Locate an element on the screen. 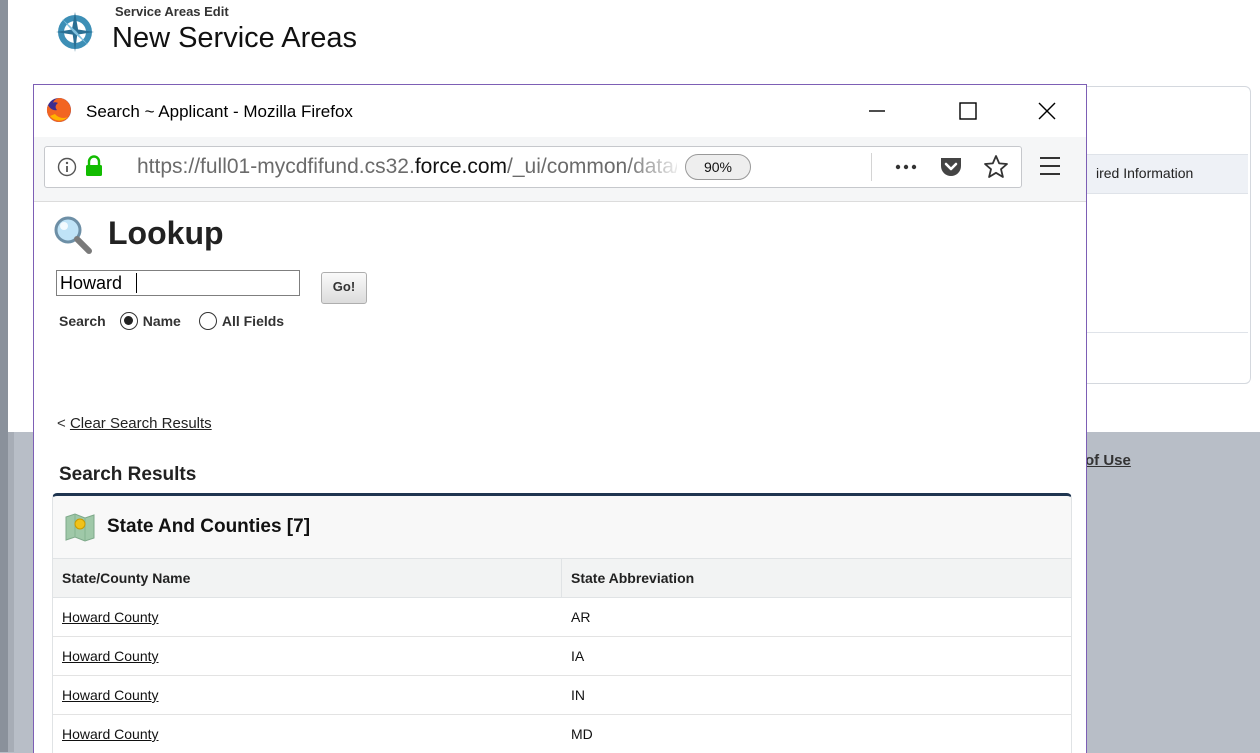  url-fade is located at coordinates (655, 167).